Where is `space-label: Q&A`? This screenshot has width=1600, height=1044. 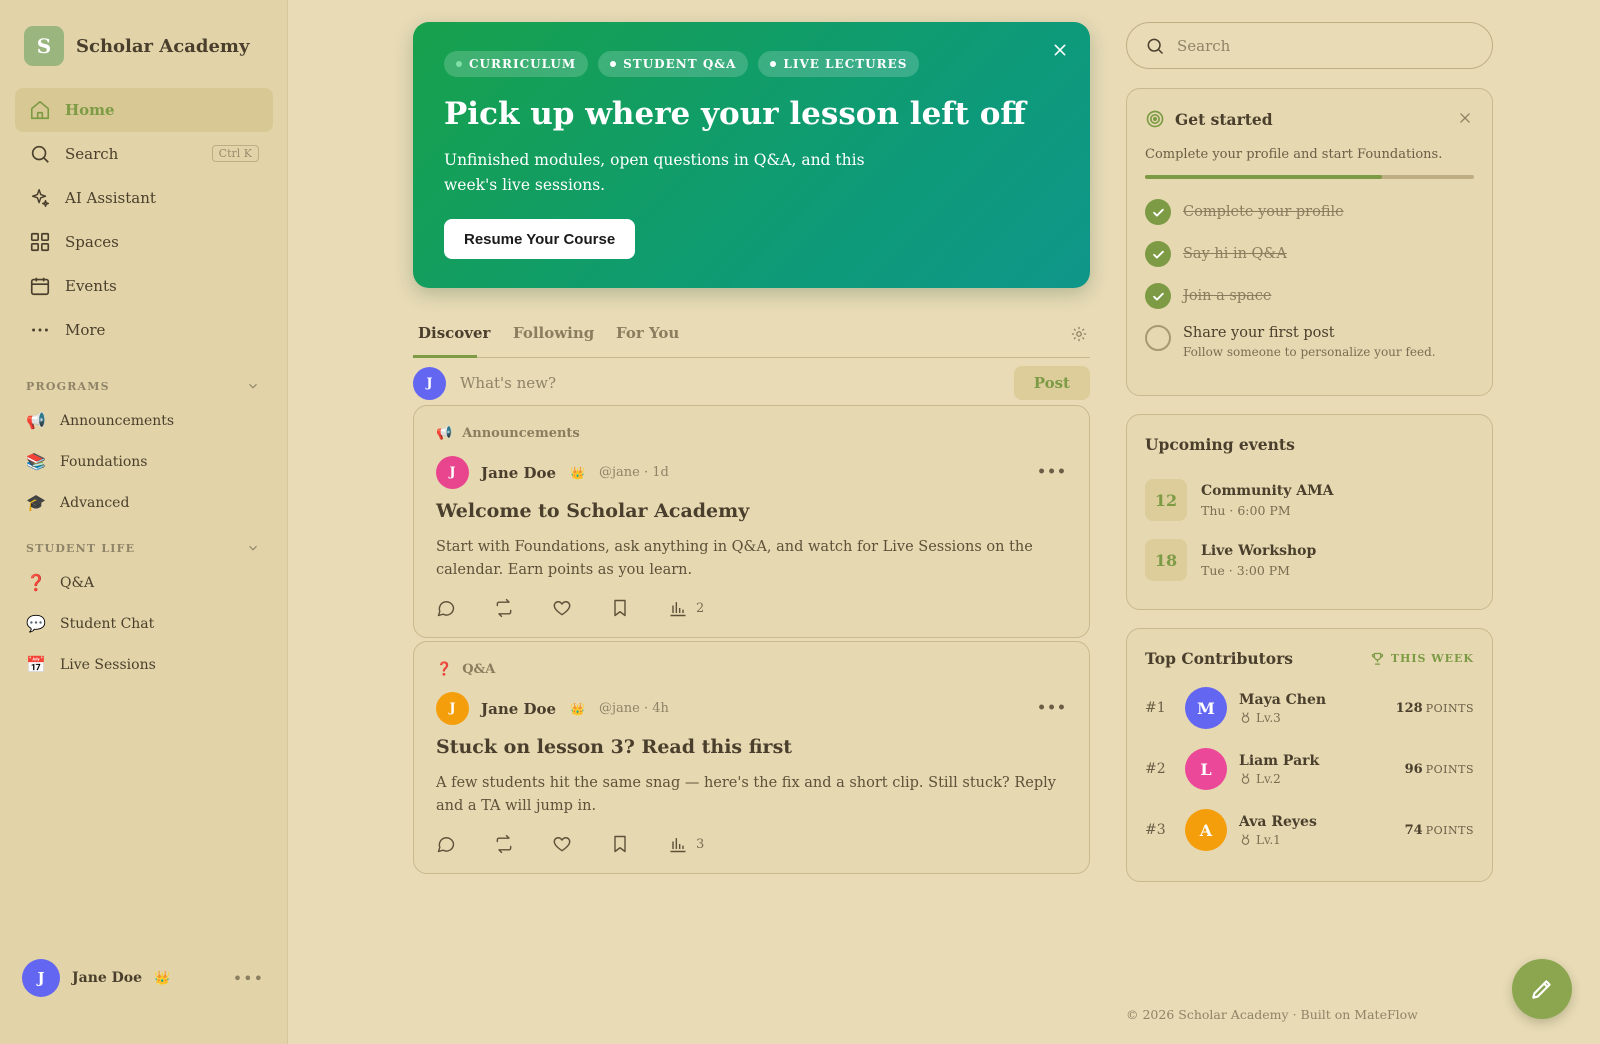 space-label: Q&A is located at coordinates (77, 582).